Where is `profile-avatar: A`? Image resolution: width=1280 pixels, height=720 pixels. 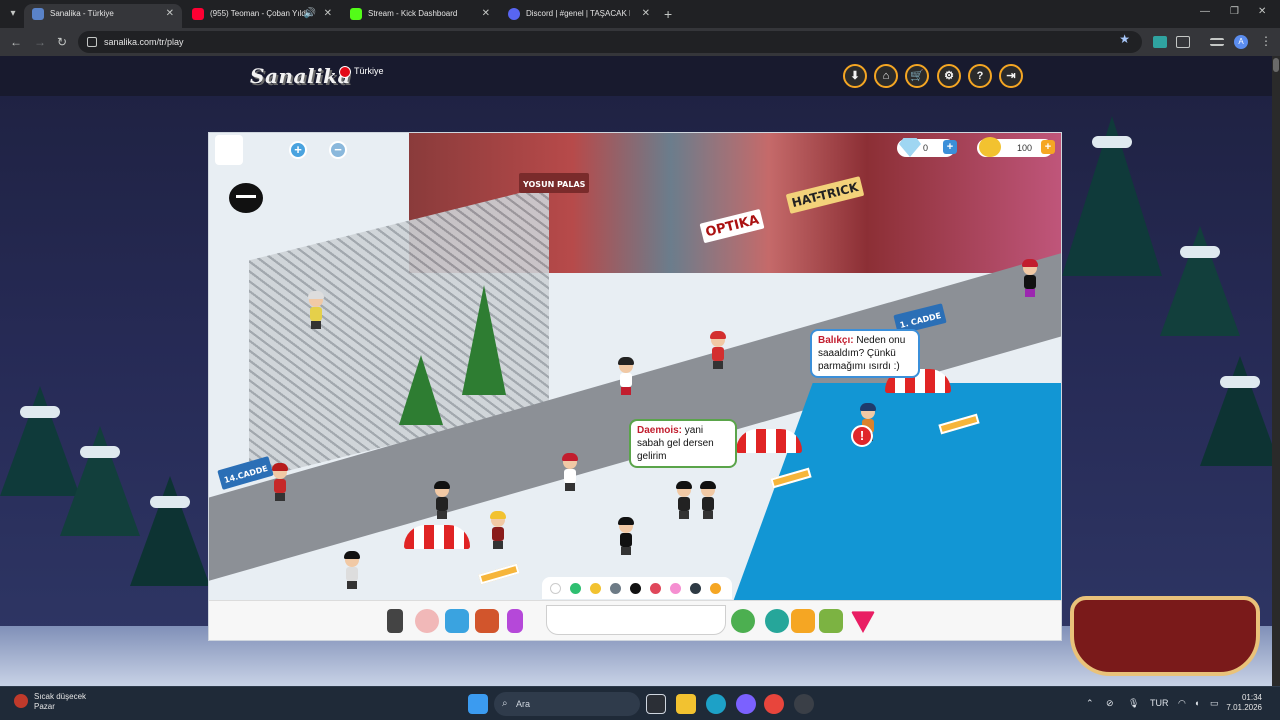 profile-avatar: A is located at coordinates (1241, 42).